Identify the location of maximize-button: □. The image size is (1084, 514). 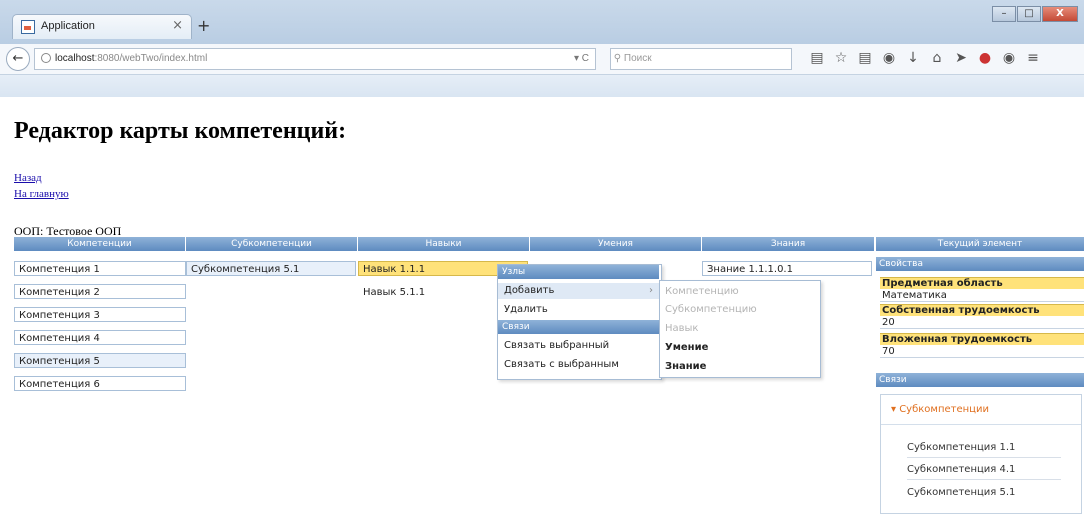
(1029, 14).